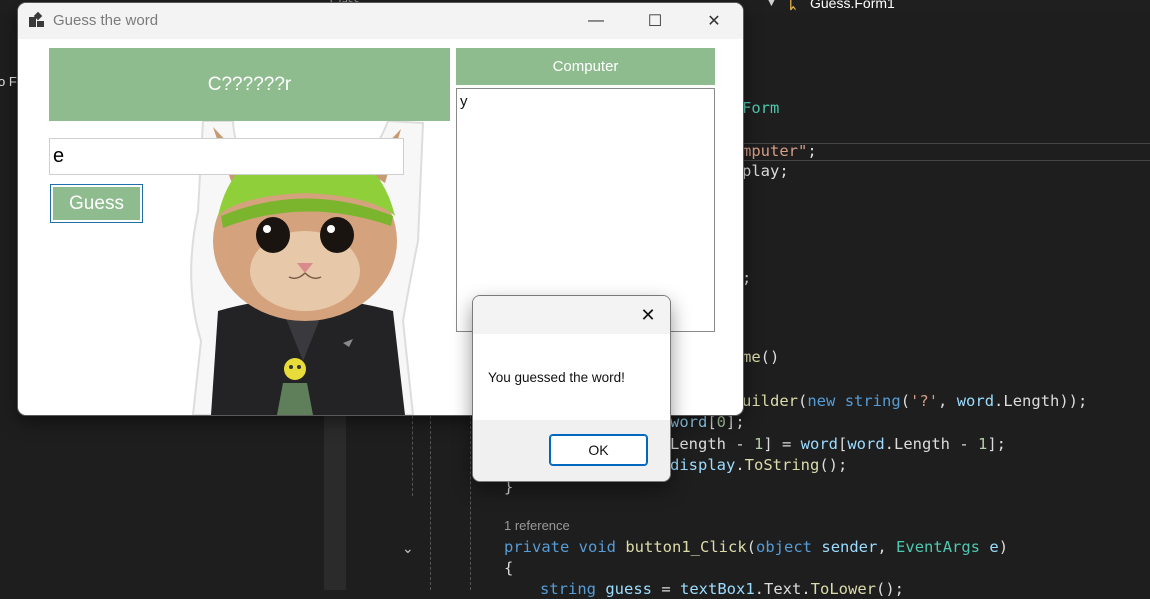 Image resolution: width=1150 pixels, height=599 pixels. What do you see at coordinates (249, 84) in the screenshot?
I see `word-display: C??????r` at bounding box center [249, 84].